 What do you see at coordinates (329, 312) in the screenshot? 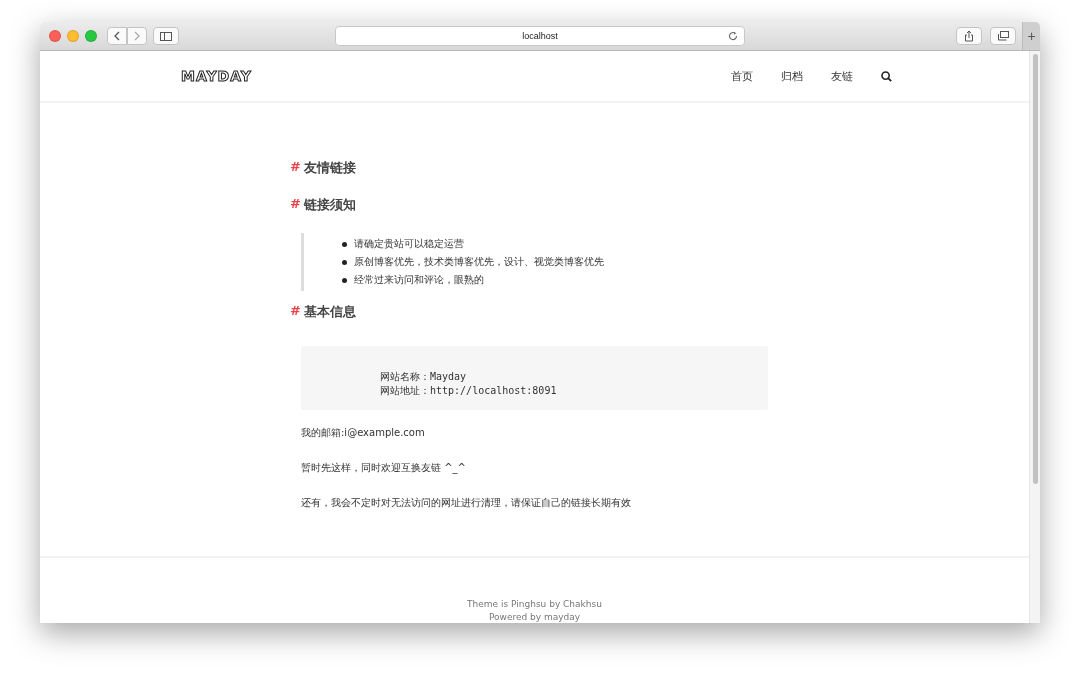
I see `heading-text: 基本信息` at bounding box center [329, 312].